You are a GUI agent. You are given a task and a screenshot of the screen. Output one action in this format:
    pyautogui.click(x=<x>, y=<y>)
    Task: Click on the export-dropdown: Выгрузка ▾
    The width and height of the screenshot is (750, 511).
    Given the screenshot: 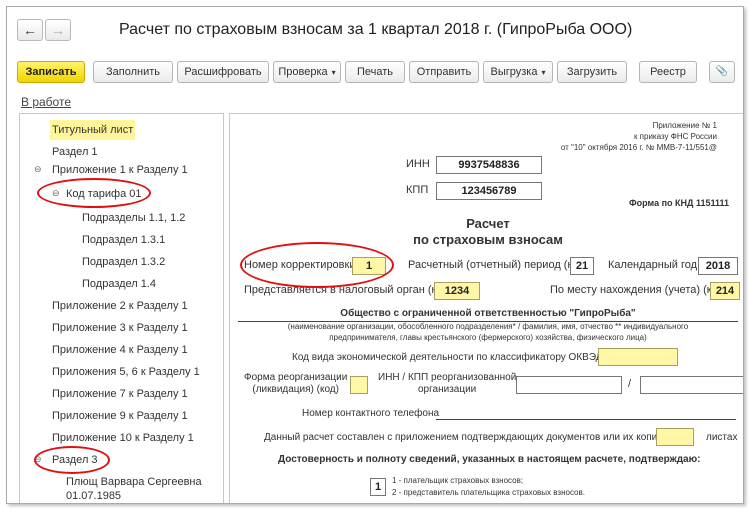 What is the action you would take?
    pyautogui.click(x=518, y=72)
    